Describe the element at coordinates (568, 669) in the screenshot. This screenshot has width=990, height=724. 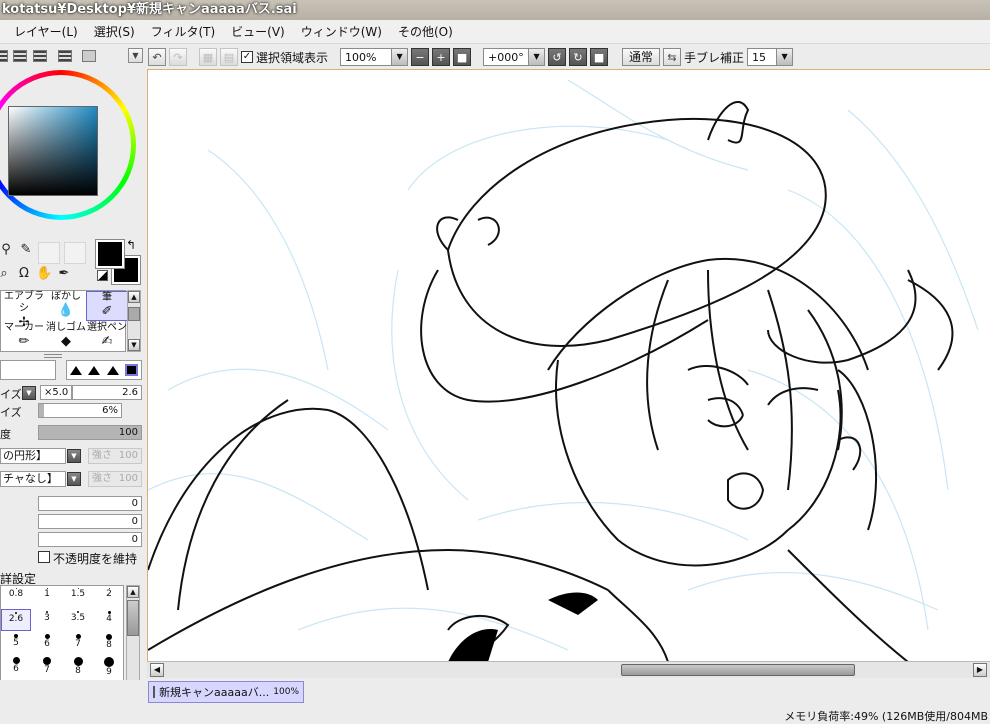
I see `canvas-horizontal-scrollbar: ◀ ▶` at that location.